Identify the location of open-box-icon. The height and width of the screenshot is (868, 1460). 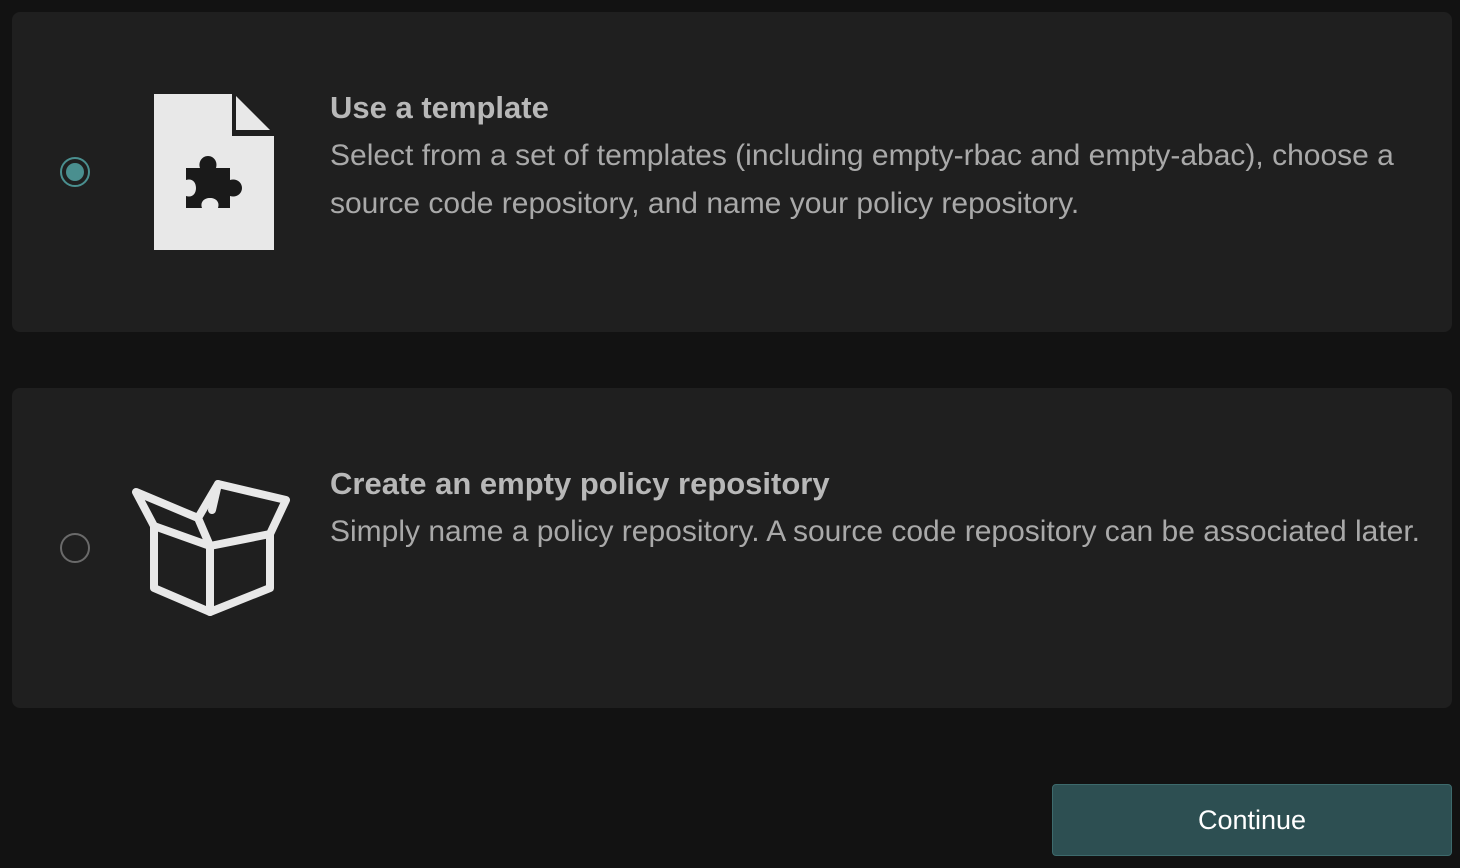
(211, 548).